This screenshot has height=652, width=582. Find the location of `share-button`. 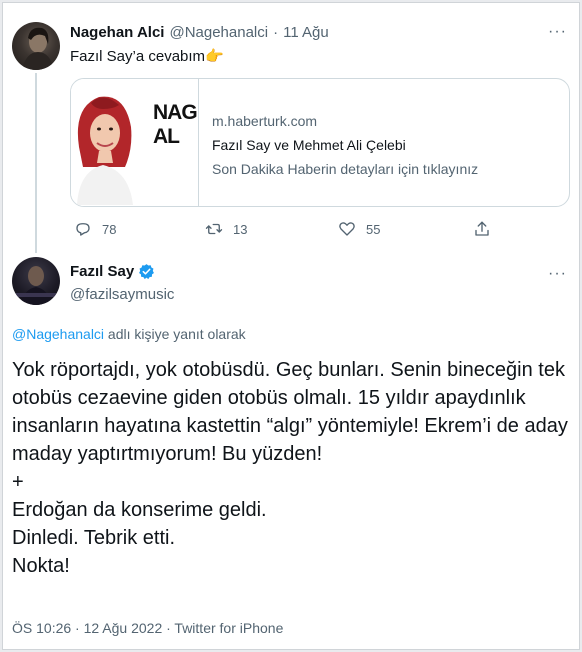

share-button is located at coordinates (482, 229).